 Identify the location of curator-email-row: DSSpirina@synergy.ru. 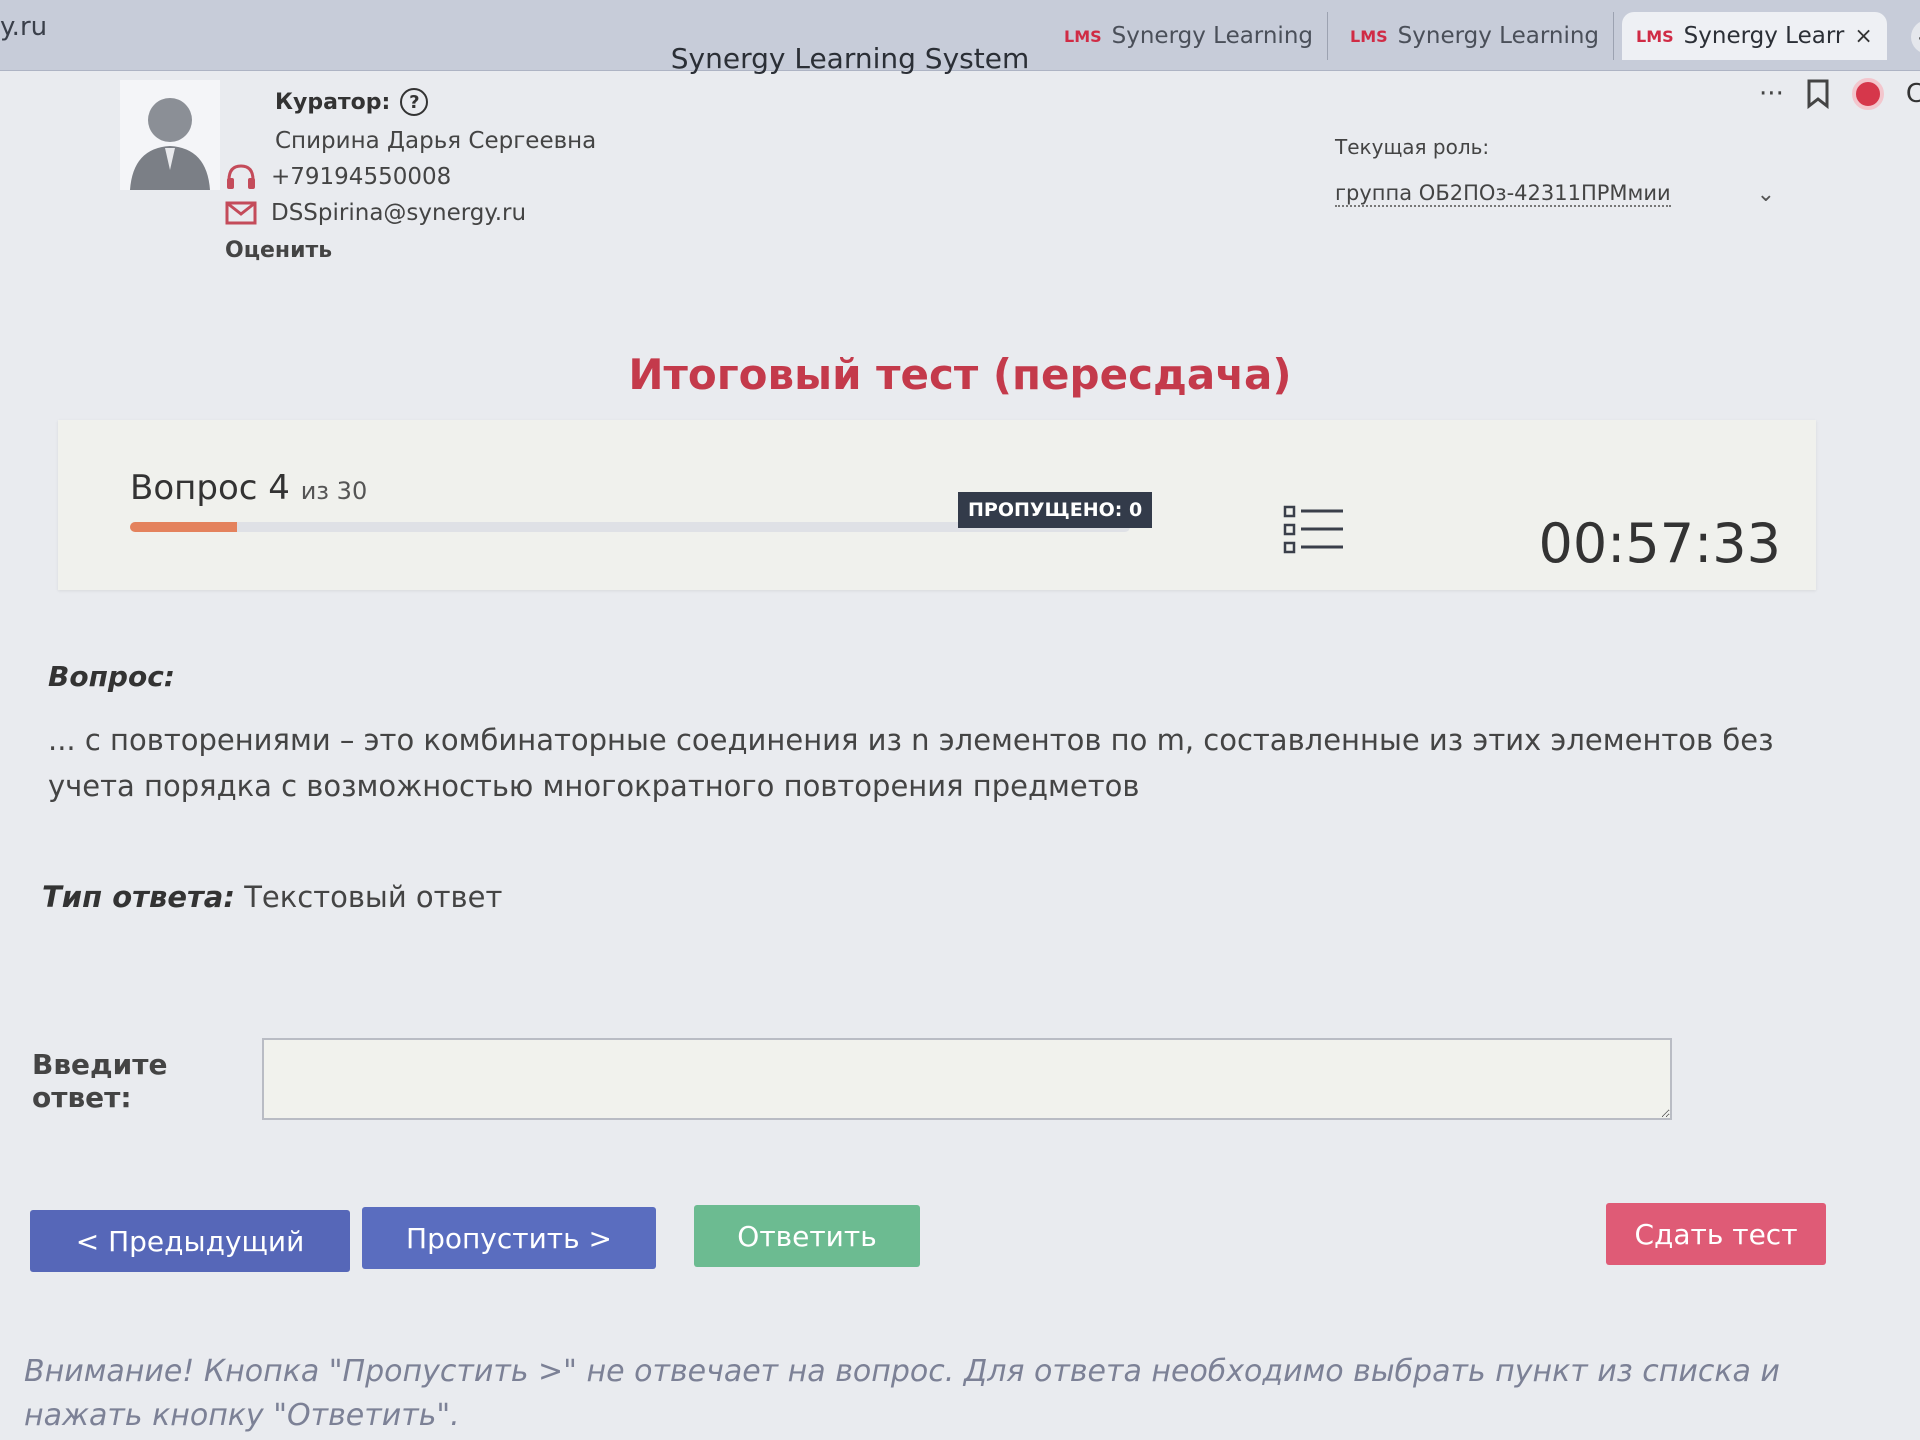
(375, 213).